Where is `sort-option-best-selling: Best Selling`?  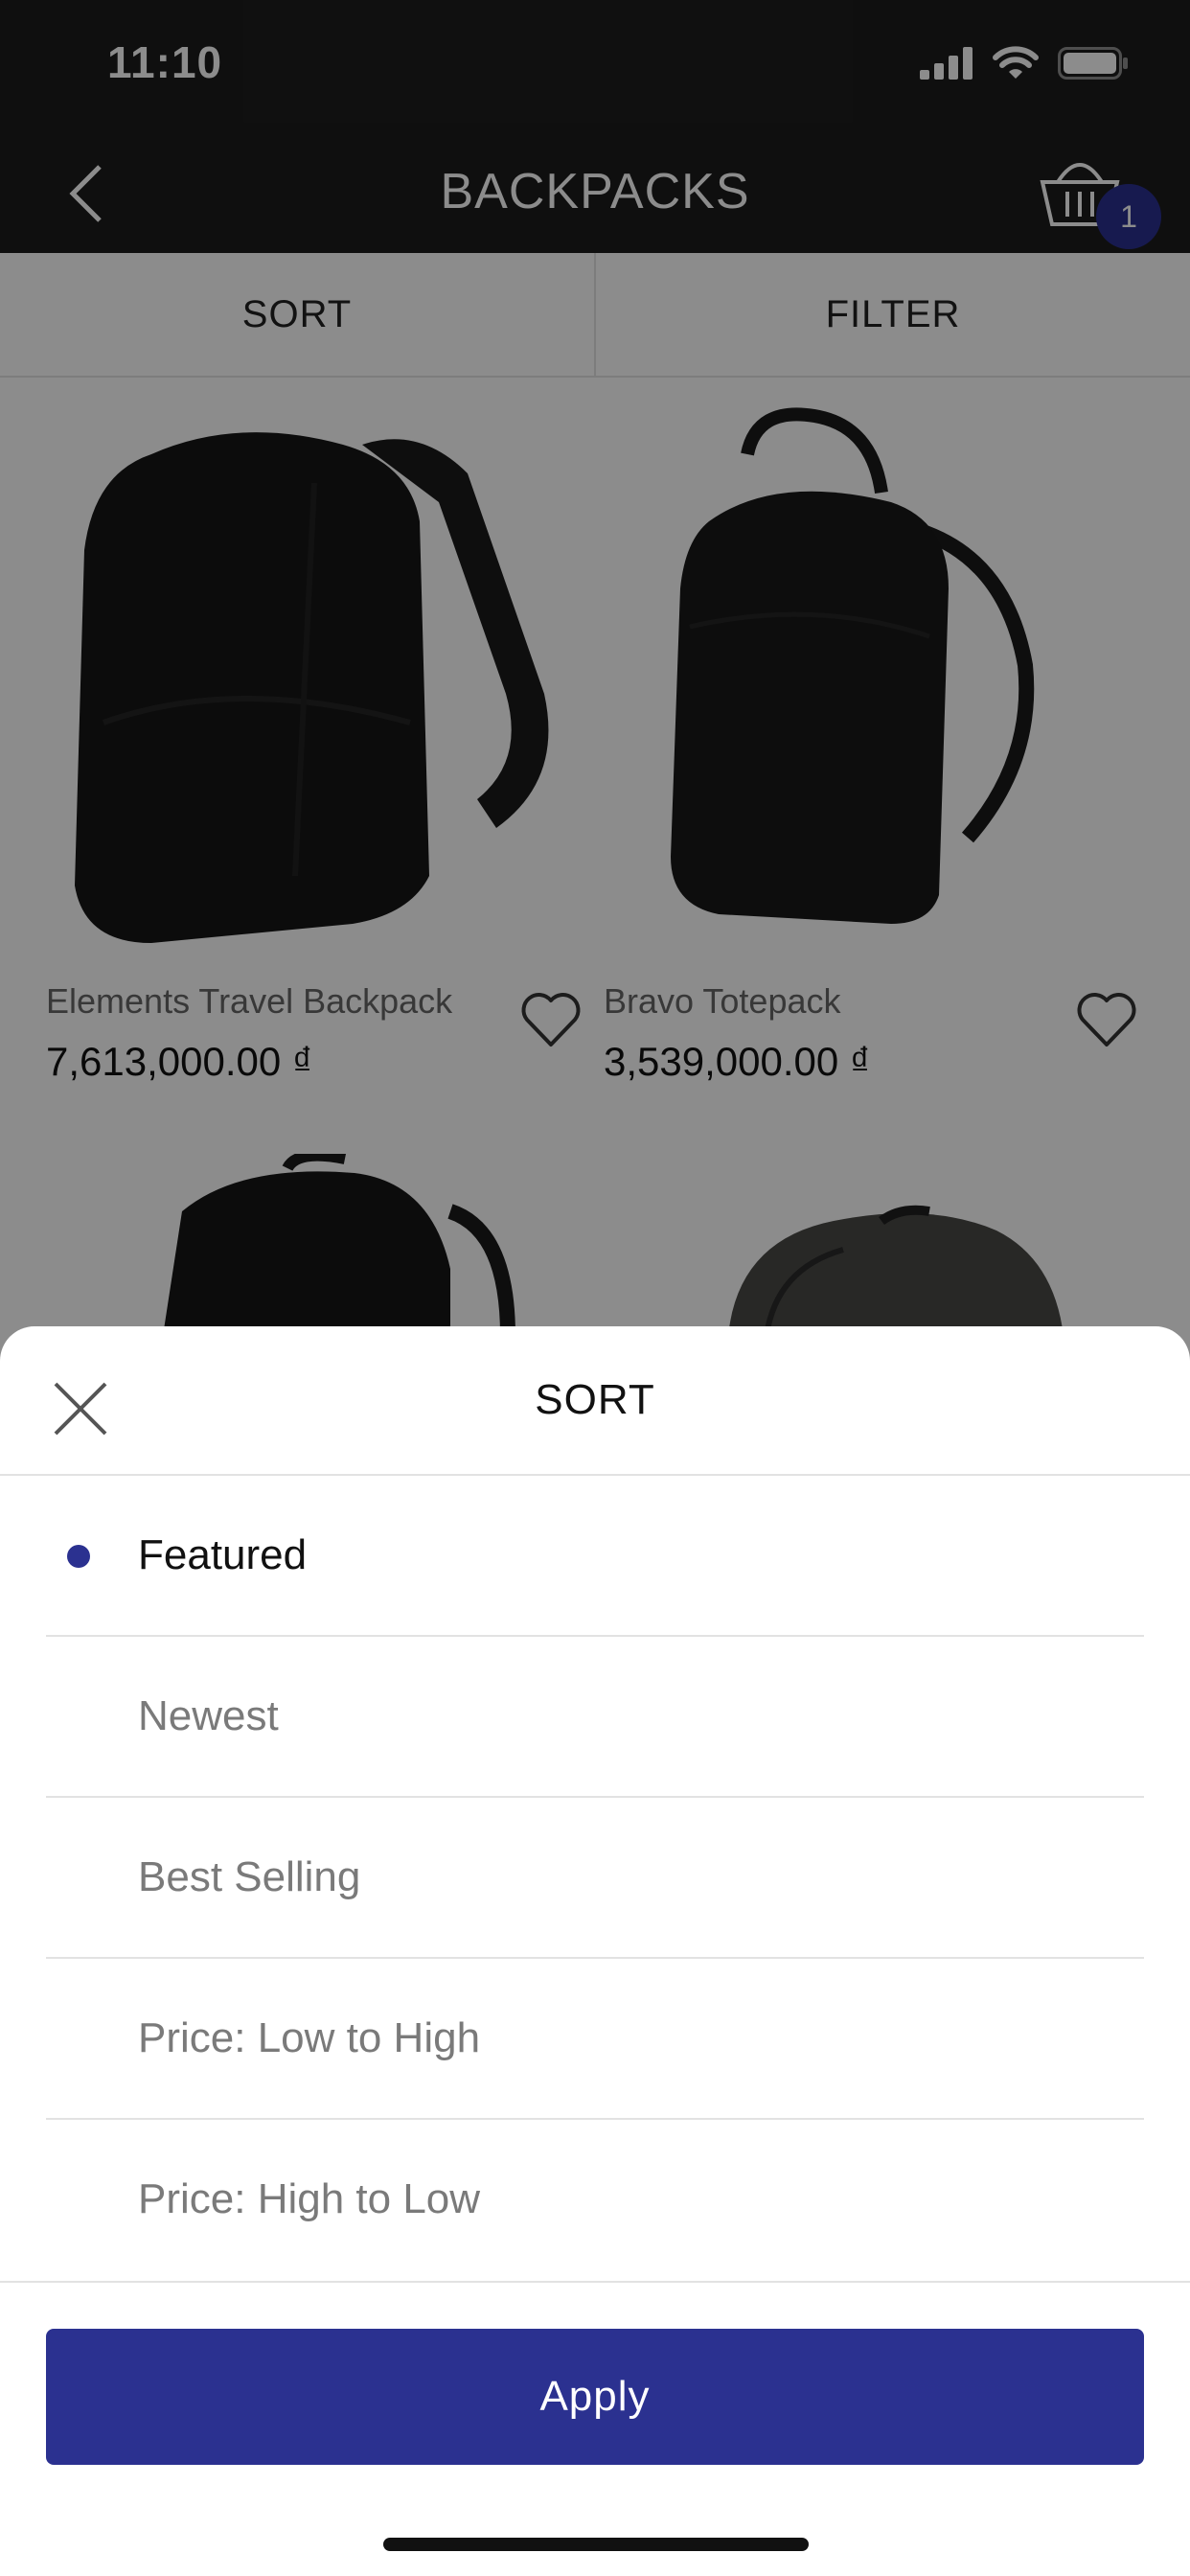 sort-option-best-selling: Best Selling is located at coordinates (595, 1878).